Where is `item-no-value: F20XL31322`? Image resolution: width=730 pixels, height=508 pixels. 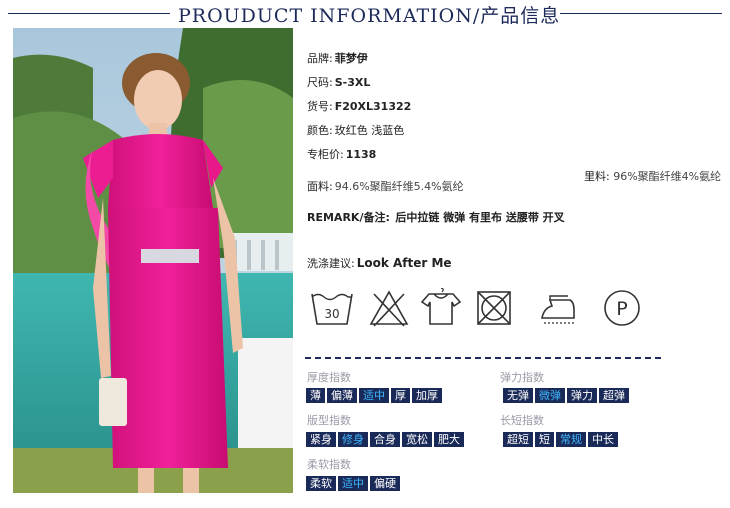
item-no-value: F20XL31322 is located at coordinates (373, 106).